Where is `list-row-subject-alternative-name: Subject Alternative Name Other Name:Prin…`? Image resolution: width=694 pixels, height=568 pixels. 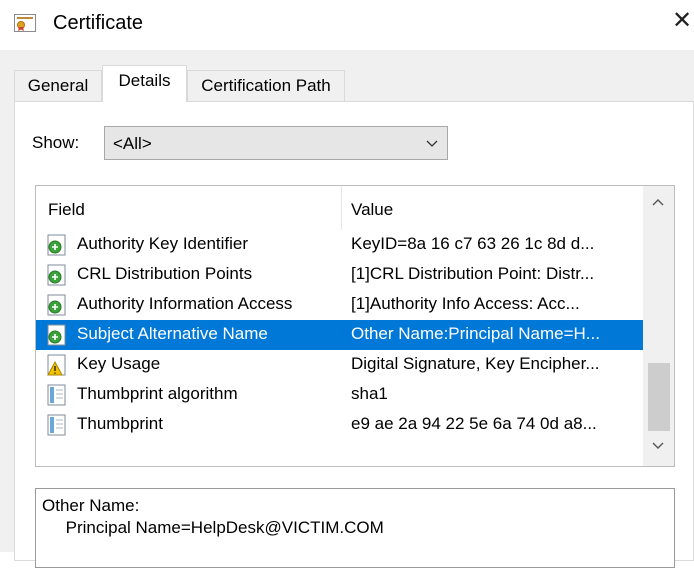
list-row-subject-alternative-name: Subject Alternative Name Other Name:Prin… is located at coordinates (339, 335).